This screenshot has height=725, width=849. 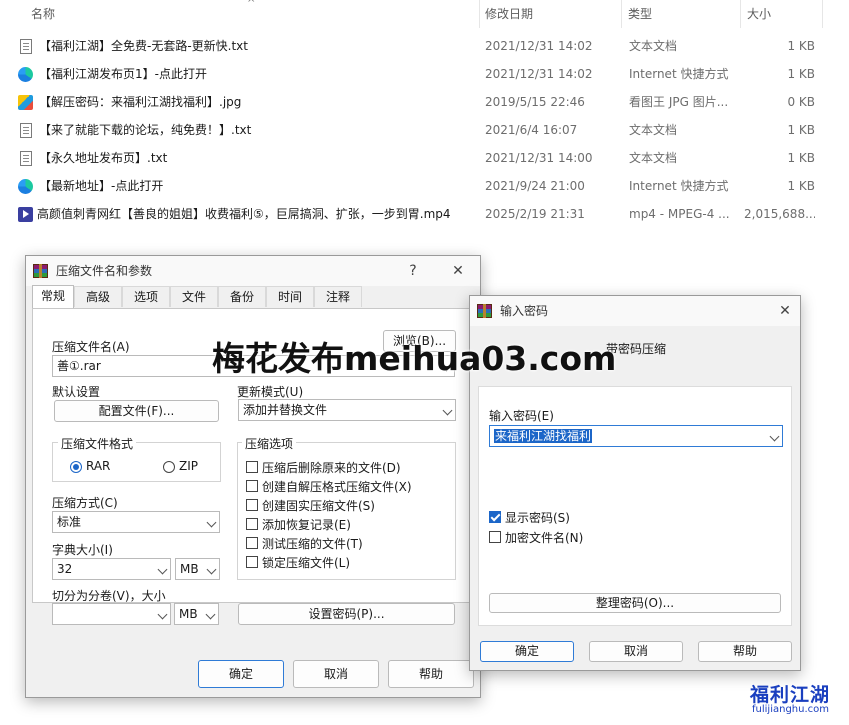 What do you see at coordinates (331, 468) in the screenshot?
I see `option-label: 压缩后删除原来的文件(D)` at bounding box center [331, 468].